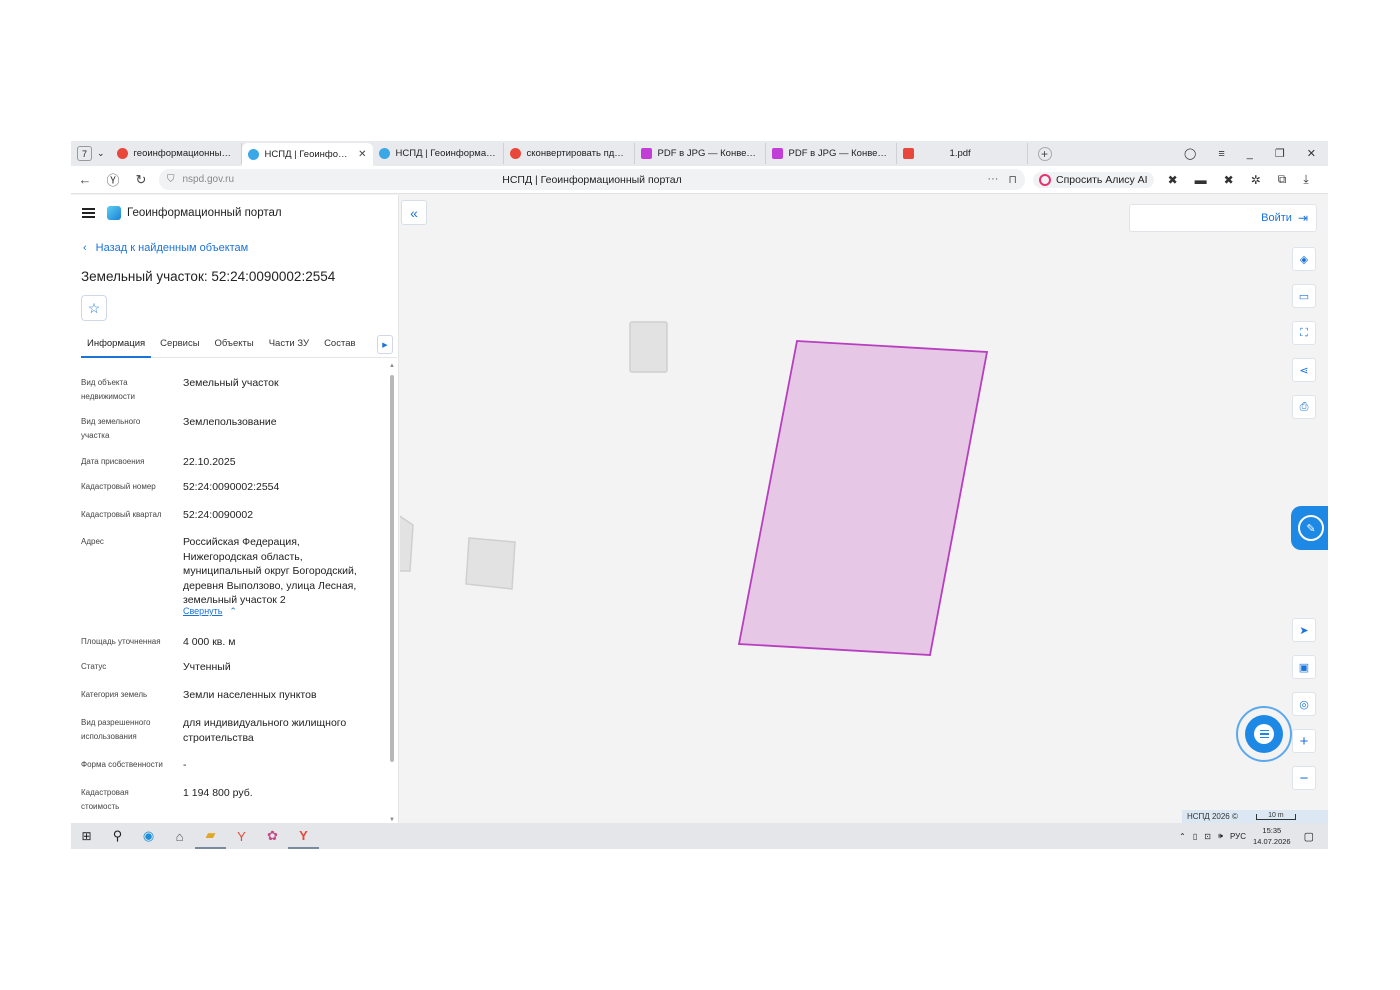 The height and width of the screenshot is (990, 1400). I want to click on yandex-browser-icon: Y, so click(241, 836).